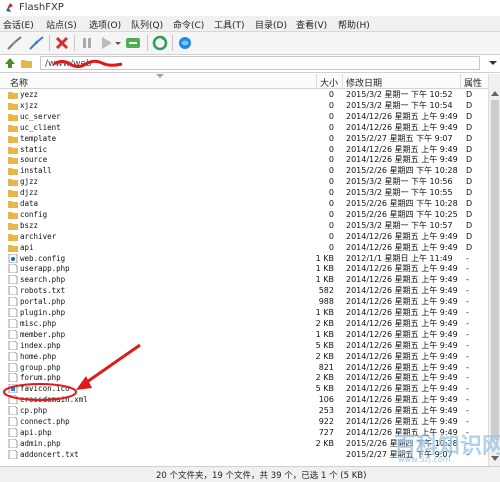  Describe the element at coordinates (61, 24) in the screenshot. I see `menu-site: 站点(S)` at that location.